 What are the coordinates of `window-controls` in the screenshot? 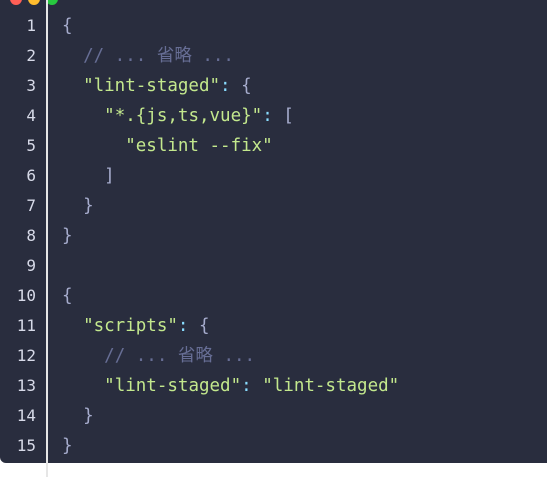 It's located at (34, 2).